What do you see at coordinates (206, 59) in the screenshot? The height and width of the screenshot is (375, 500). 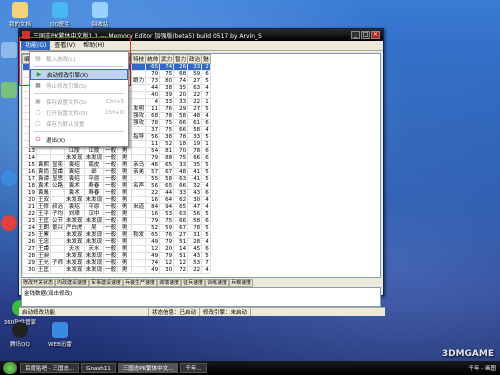 I see `column-header: 魅` at bounding box center [206, 59].